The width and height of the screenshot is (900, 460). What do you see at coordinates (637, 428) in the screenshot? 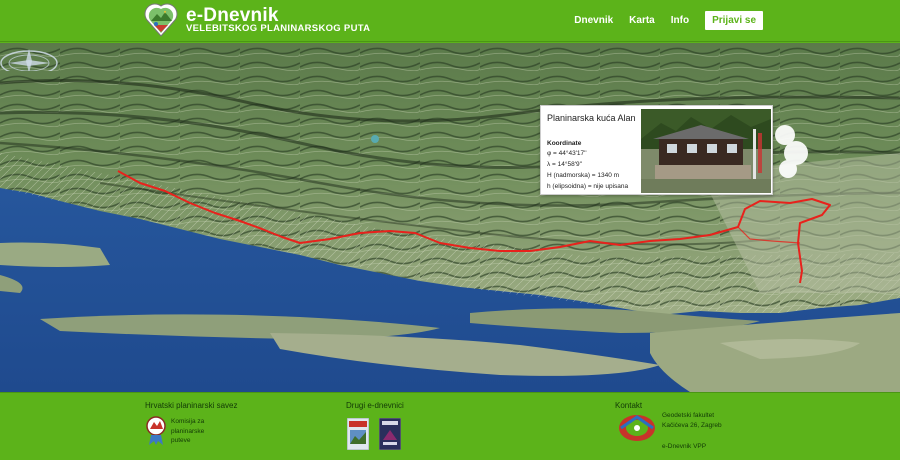
I see `faculty-logo-icon` at bounding box center [637, 428].